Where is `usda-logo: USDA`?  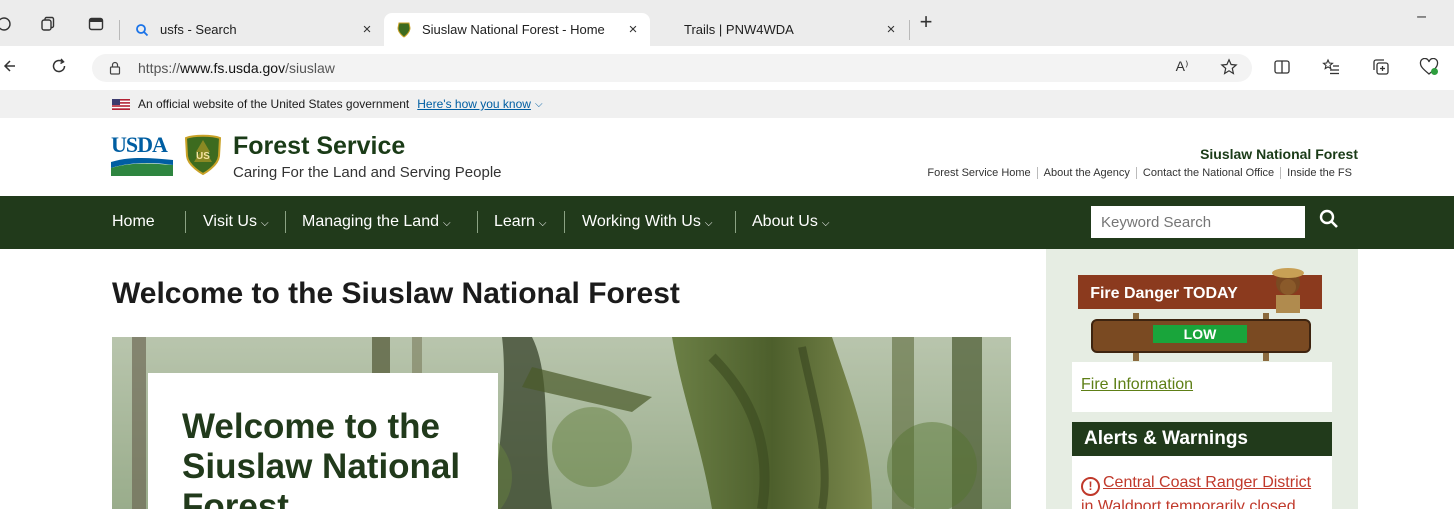
usda-logo: USDA is located at coordinates (142, 157).